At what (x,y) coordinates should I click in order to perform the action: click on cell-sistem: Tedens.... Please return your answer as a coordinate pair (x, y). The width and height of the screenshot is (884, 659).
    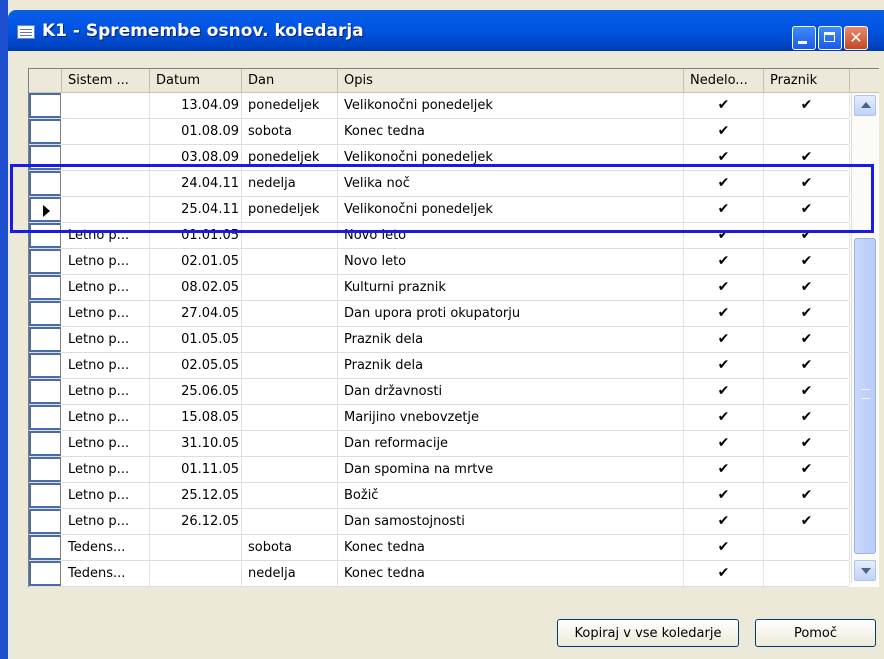
    Looking at the image, I should click on (106, 573).